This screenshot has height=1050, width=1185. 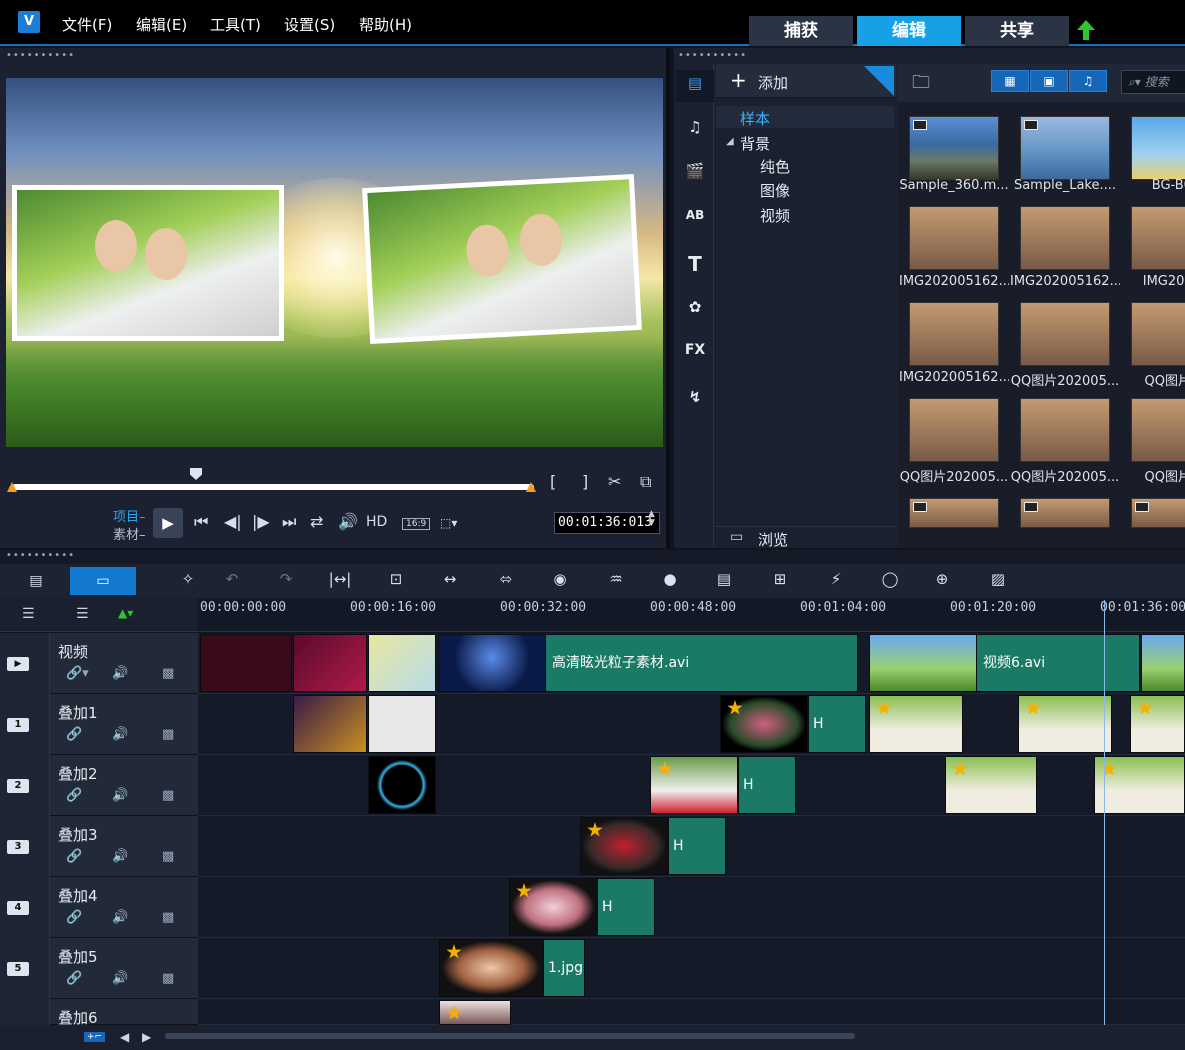 What do you see at coordinates (695, 220) in the screenshot?
I see `transition-icon: AB` at bounding box center [695, 220].